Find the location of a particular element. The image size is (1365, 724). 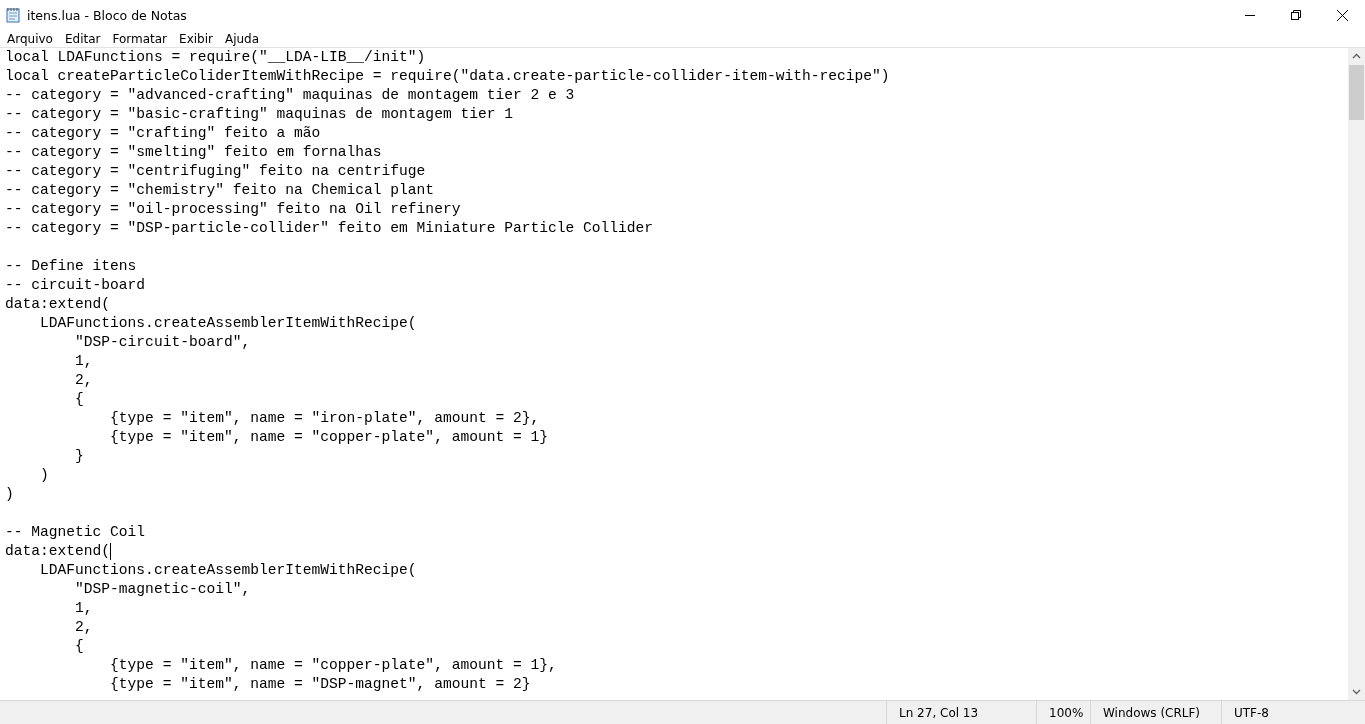

menu-item: Ajuda is located at coordinates (242, 38).